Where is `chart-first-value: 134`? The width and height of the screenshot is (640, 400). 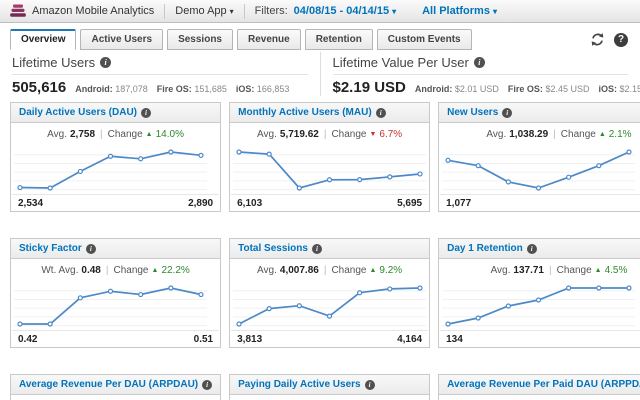
chart-first-value: 134 is located at coordinates (454, 339).